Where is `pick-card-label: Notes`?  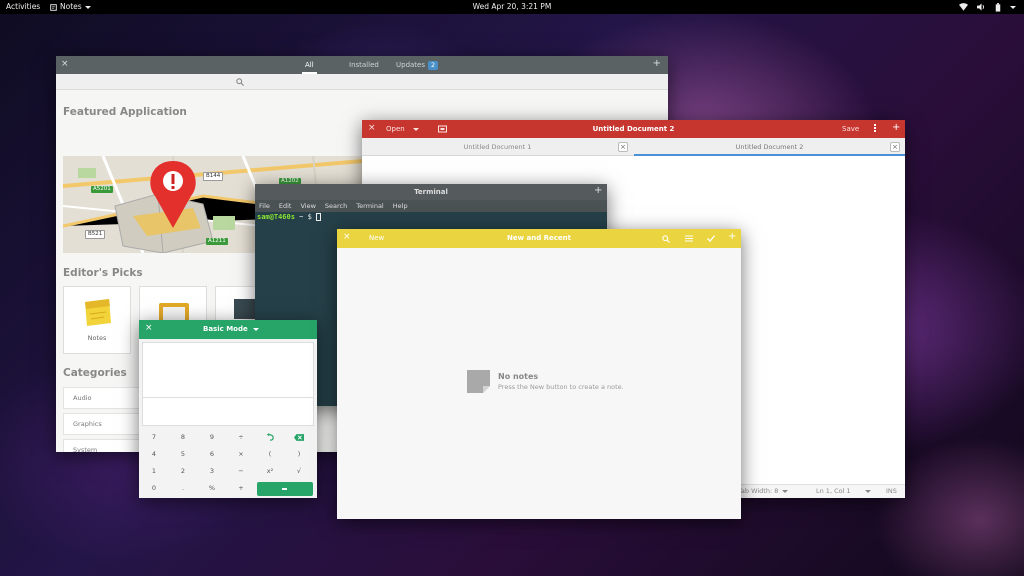 pick-card-label: Notes is located at coordinates (97, 338).